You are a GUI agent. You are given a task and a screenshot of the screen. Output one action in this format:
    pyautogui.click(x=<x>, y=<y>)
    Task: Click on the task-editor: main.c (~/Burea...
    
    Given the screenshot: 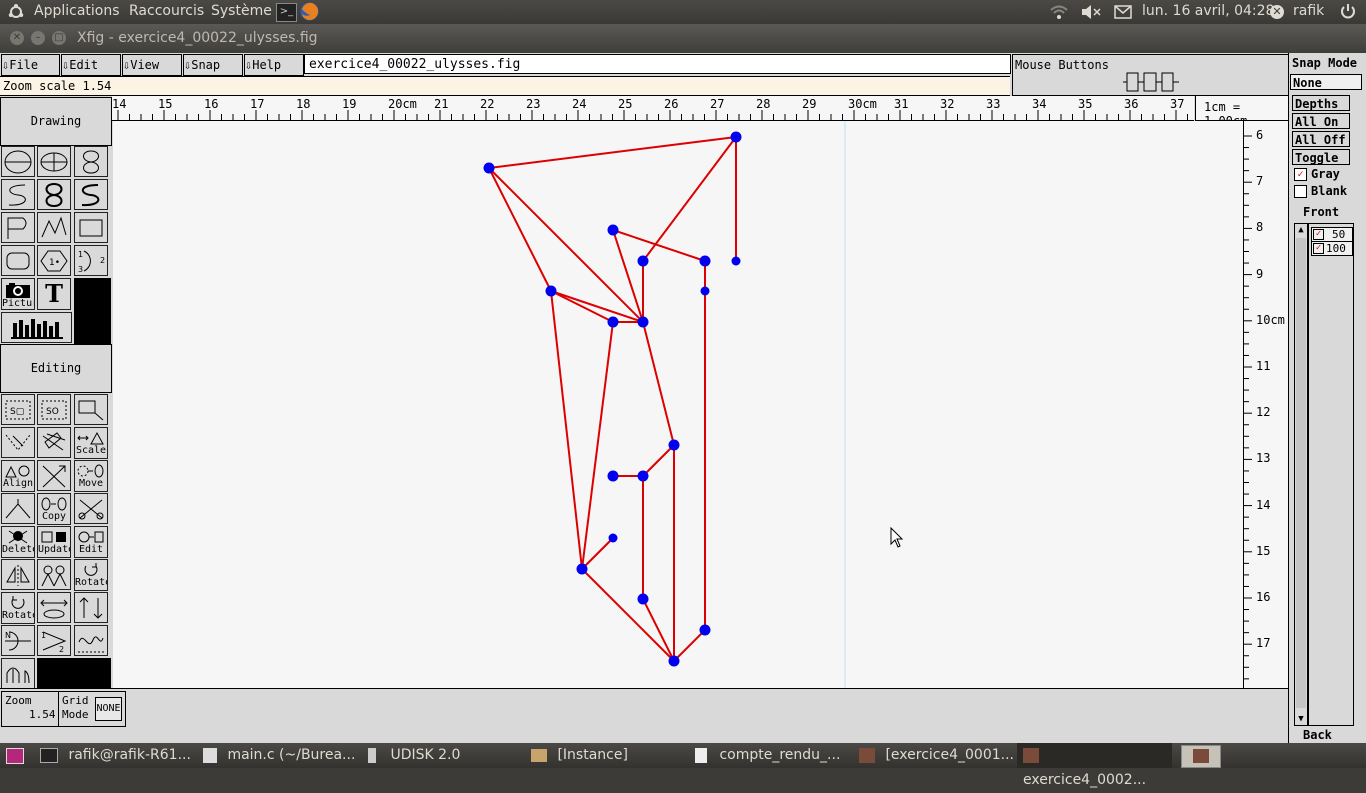 What is the action you would take?
    pyautogui.click(x=280, y=755)
    